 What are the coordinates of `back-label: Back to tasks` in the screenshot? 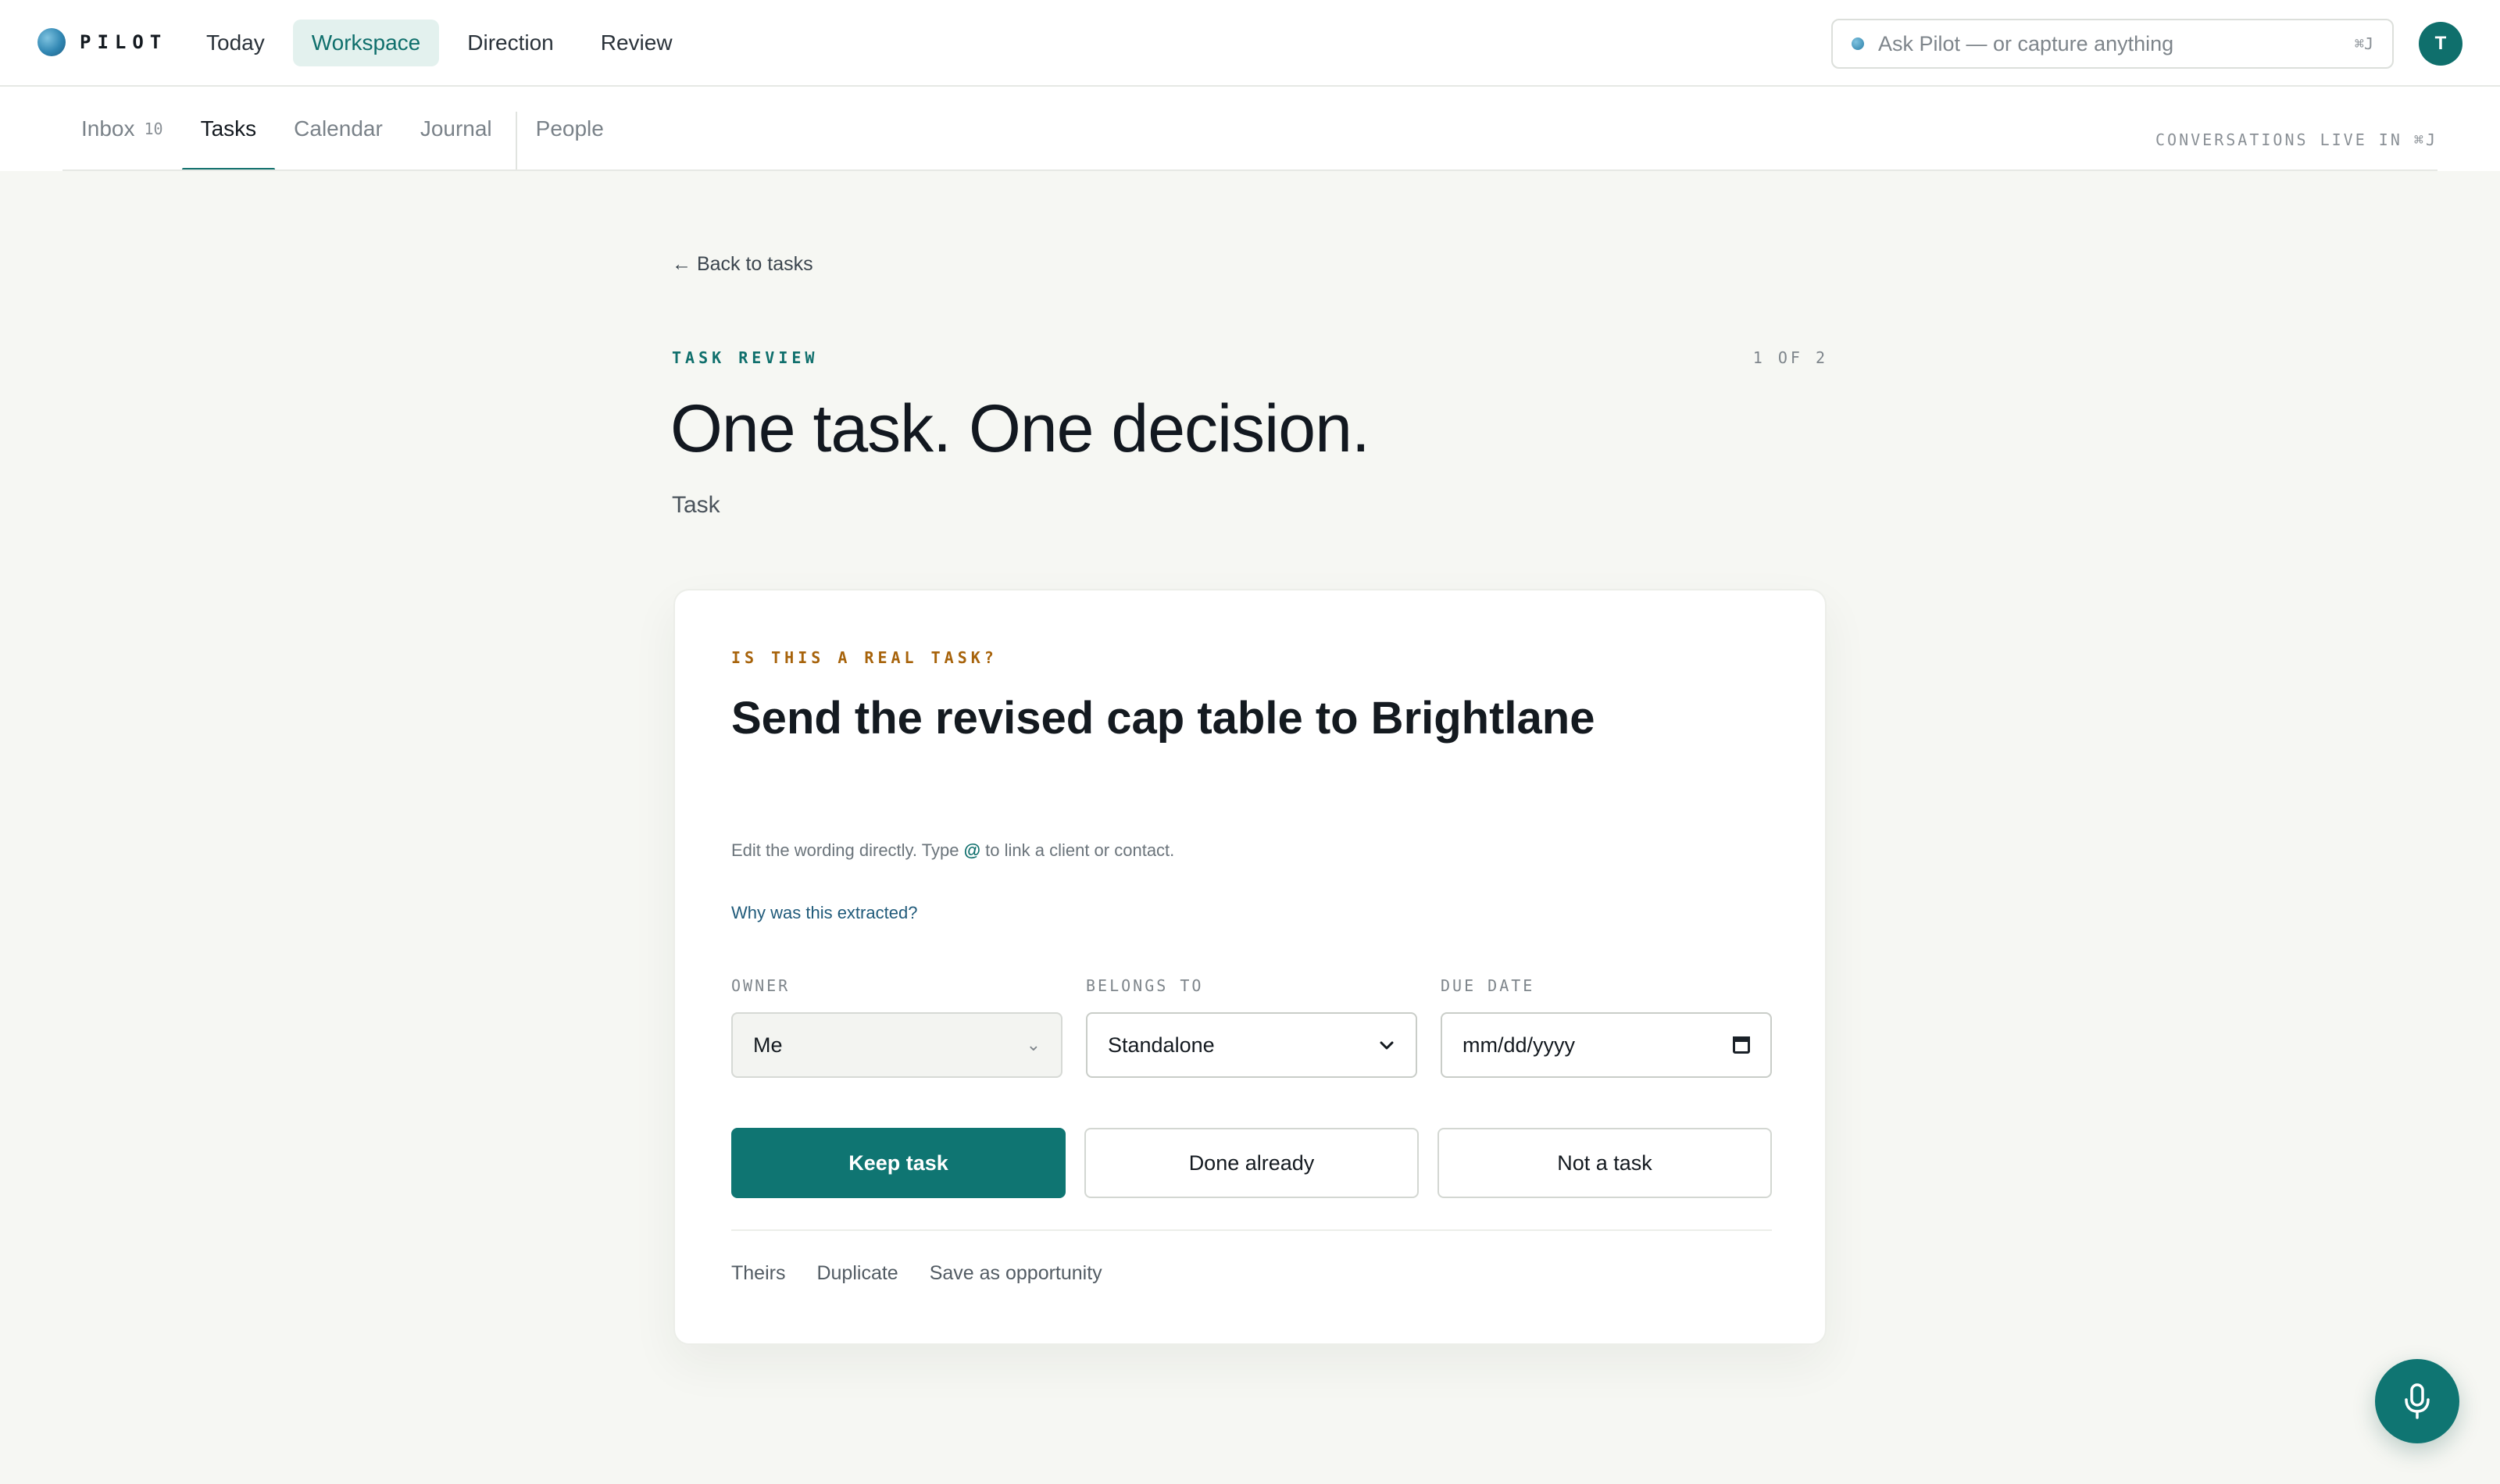 It's located at (754, 264).